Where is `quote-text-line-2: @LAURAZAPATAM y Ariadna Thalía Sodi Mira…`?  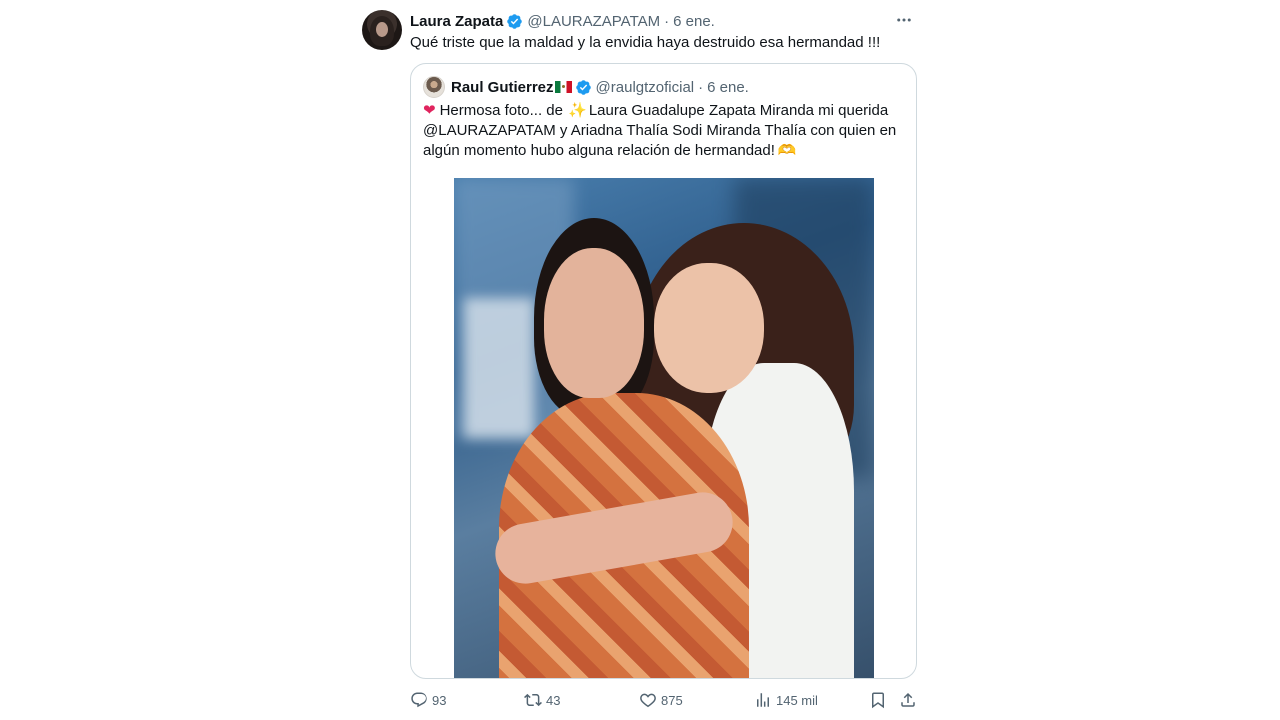 quote-text-line-2: @LAURAZAPATAM y Ariadna Thalía Sodi Mira… is located at coordinates (660, 130).